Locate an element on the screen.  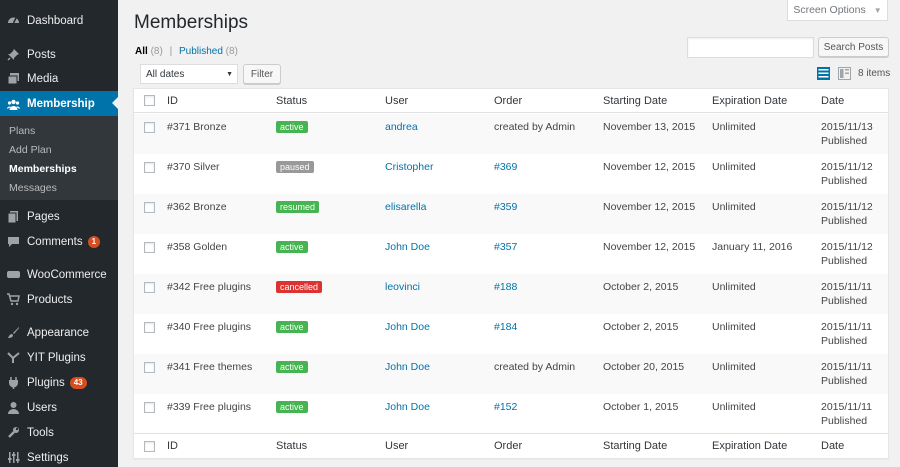
sidebar-item-yit-plugins: YIT Plugins is located at coordinates (59, 357).